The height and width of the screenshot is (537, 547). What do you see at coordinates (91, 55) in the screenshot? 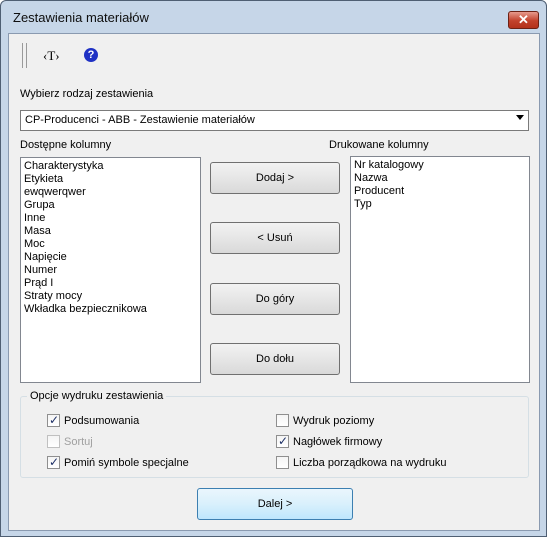
I see `help-icon: ?` at bounding box center [91, 55].